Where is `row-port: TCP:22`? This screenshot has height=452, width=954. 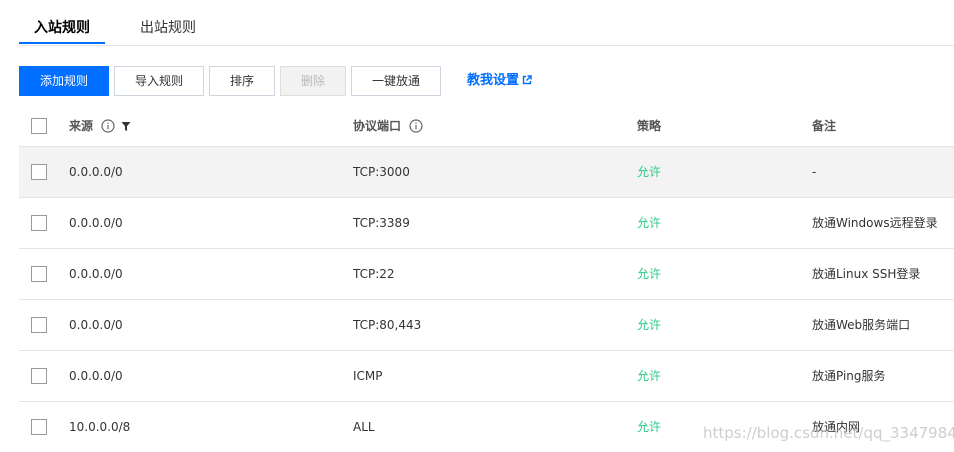 row-port: TCP:22 is located at coordinates (374, 274).